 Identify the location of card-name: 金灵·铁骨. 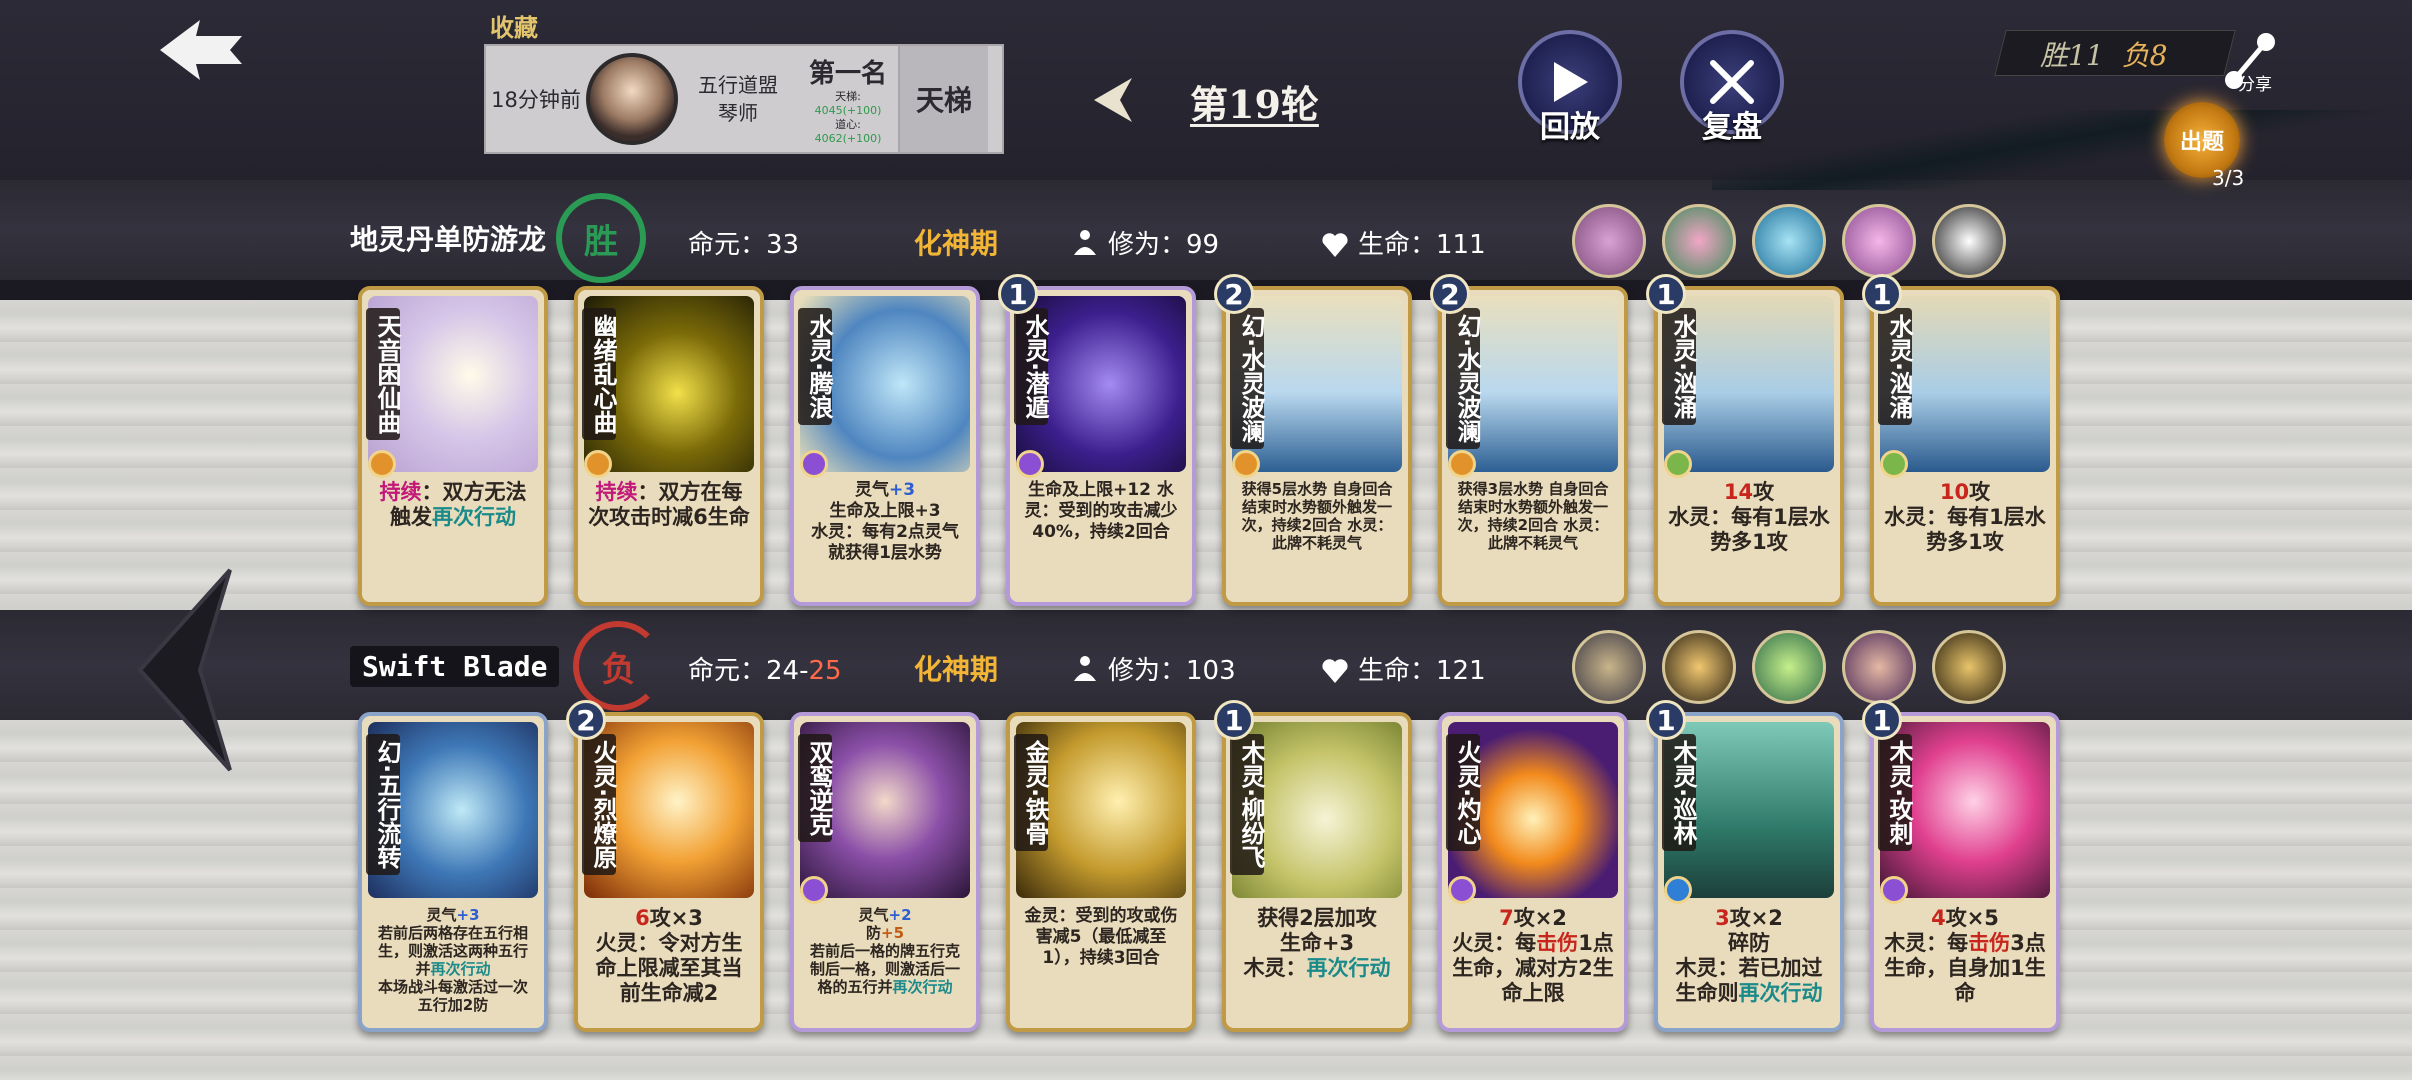
(1031, 793).